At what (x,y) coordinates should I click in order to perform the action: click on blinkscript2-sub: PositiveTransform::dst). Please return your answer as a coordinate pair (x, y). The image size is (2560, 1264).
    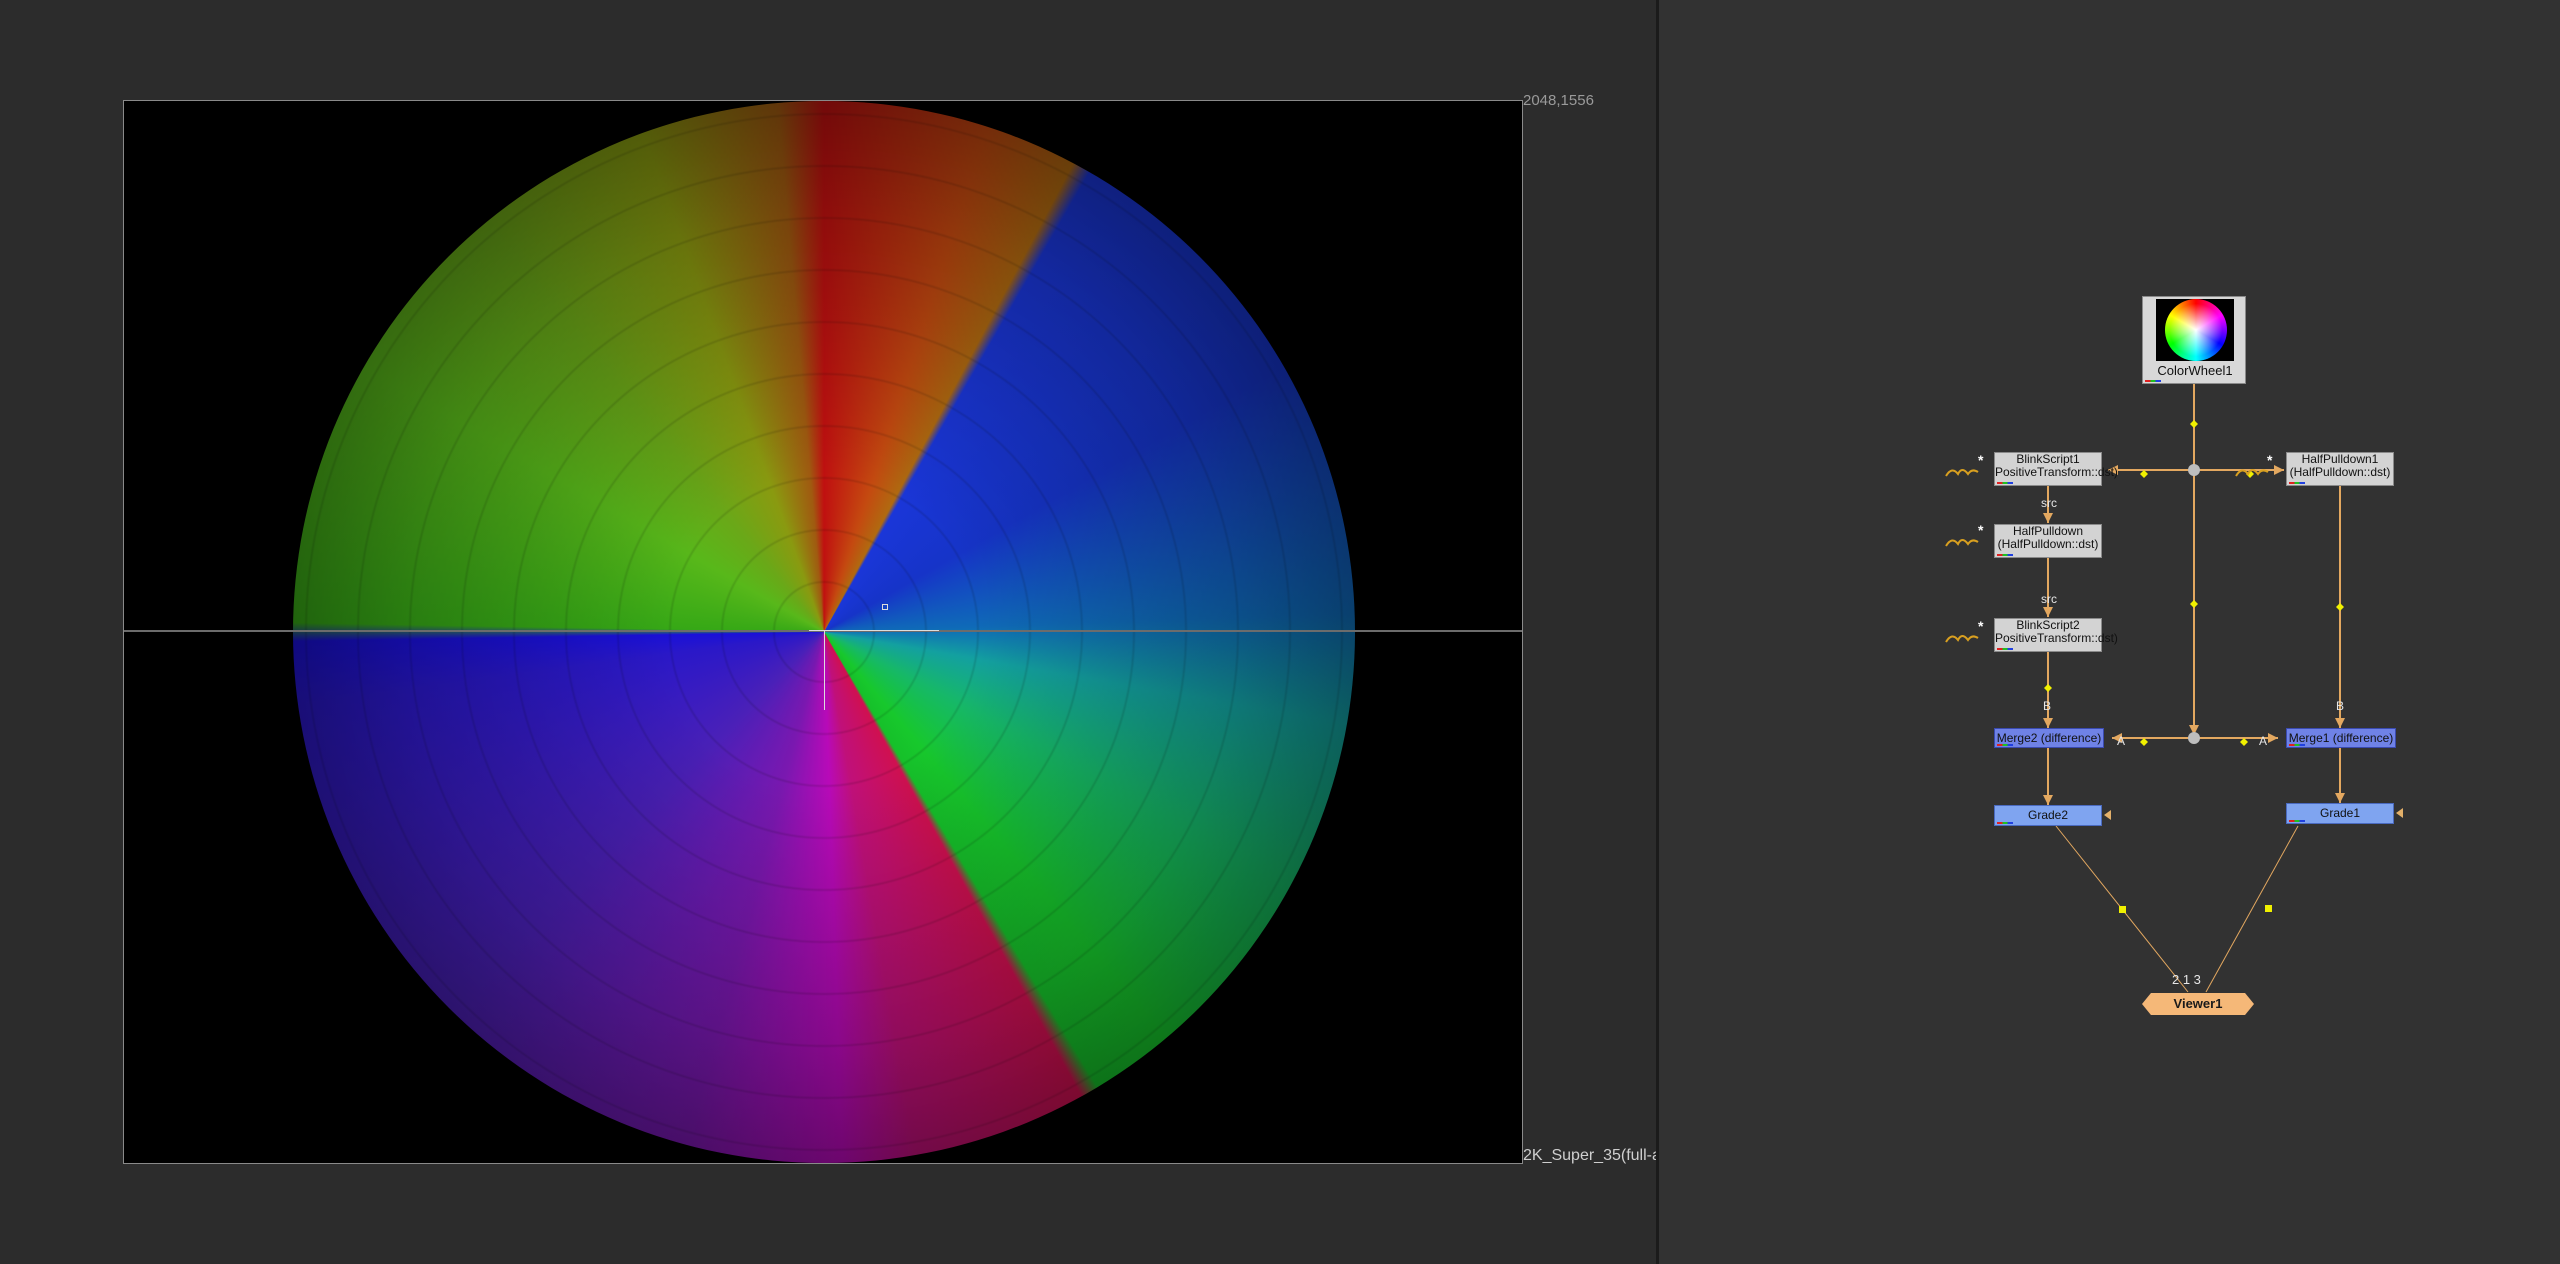
    Looking at the image, I should click on (2056, 638).